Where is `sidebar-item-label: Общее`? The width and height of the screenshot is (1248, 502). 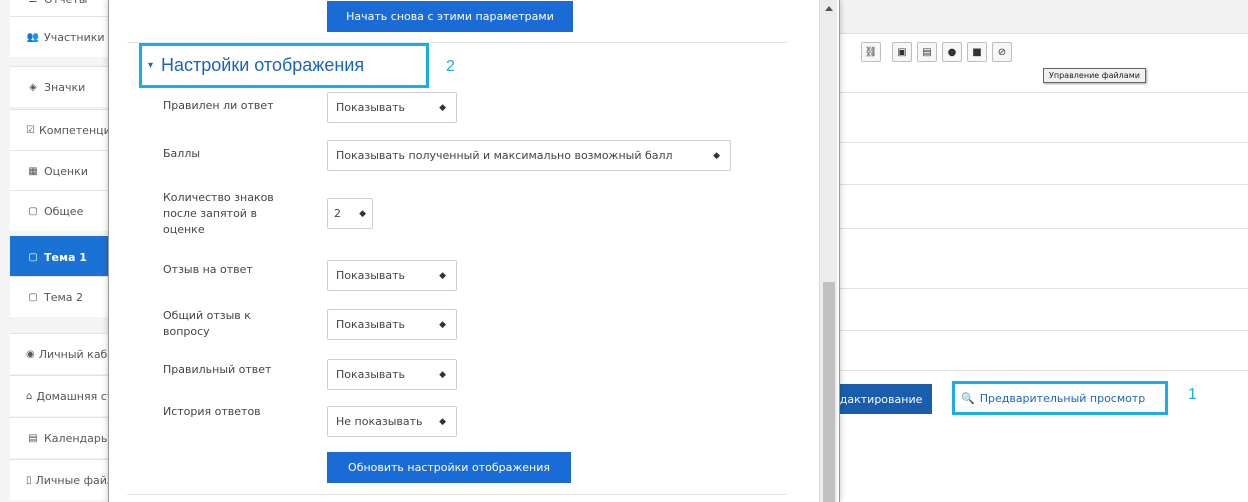
sidebar-item-label: Общее is located at coordinates (64, 211).